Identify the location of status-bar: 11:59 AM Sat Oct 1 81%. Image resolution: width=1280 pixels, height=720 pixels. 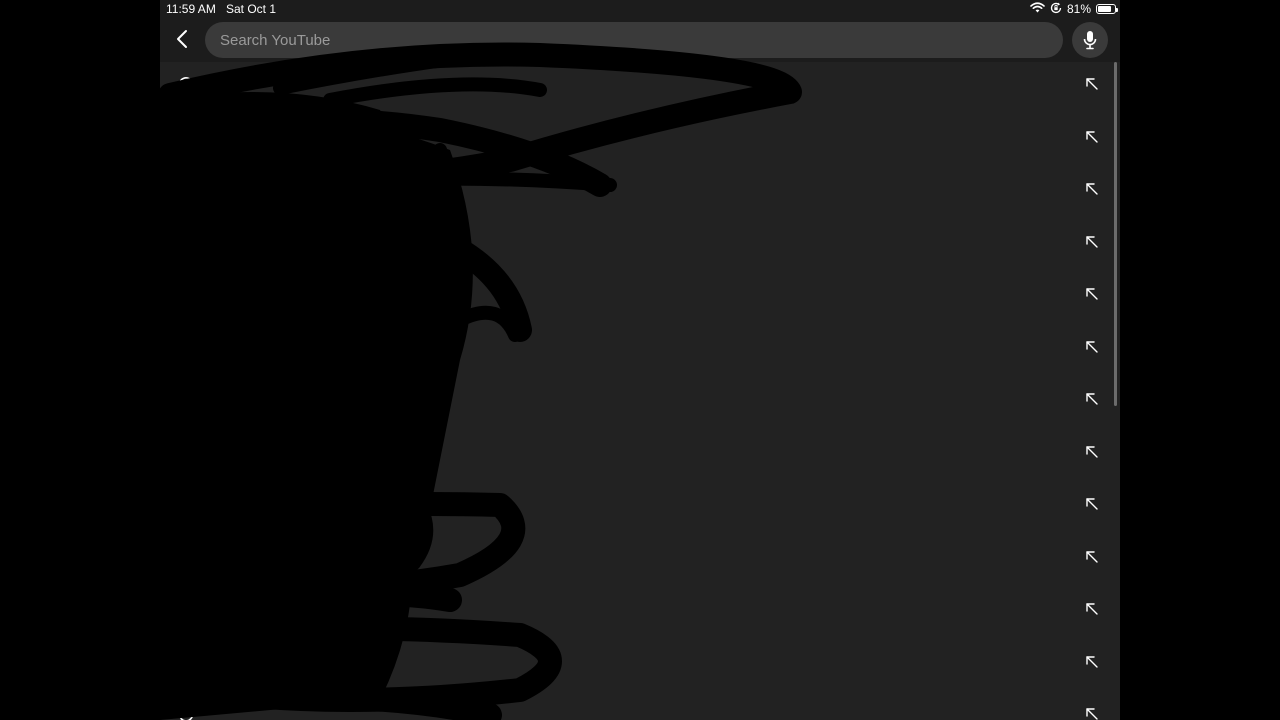
(640, 9).